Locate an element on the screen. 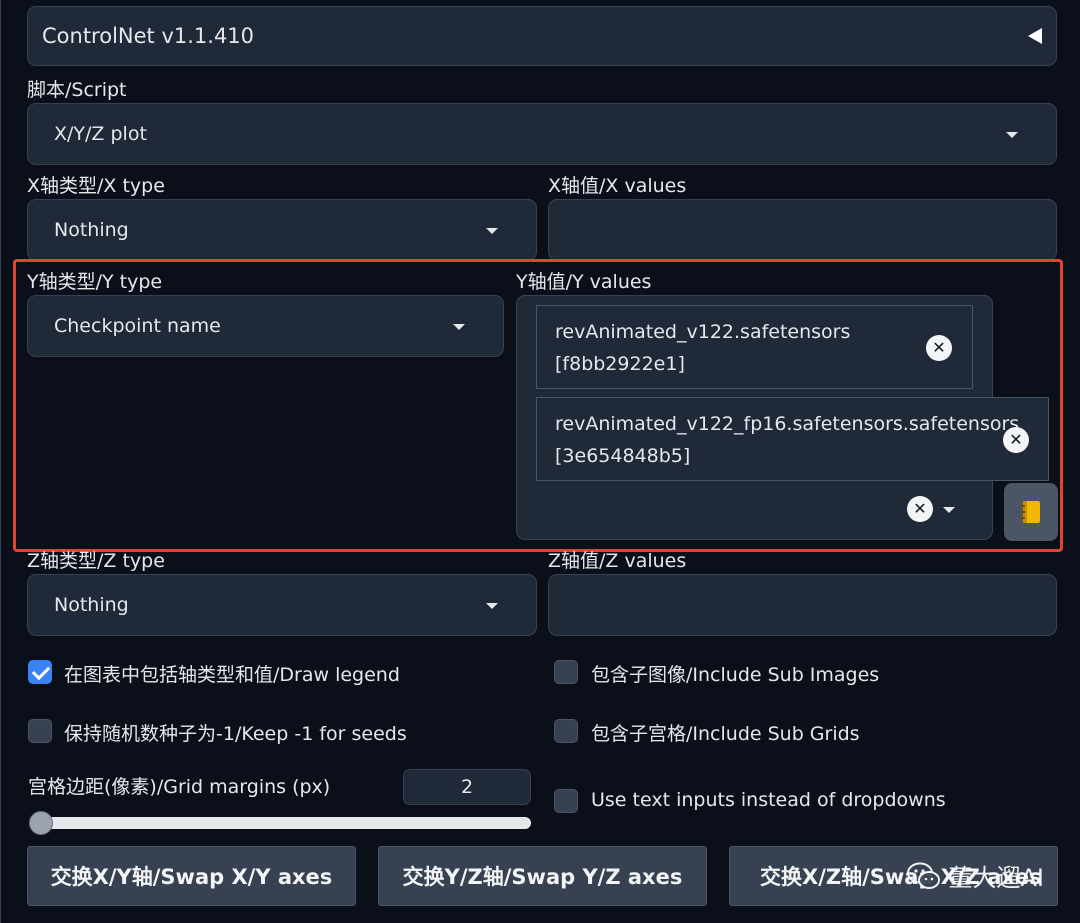  x-values-label: X轴值/X values is located at coordinates (617, 186).